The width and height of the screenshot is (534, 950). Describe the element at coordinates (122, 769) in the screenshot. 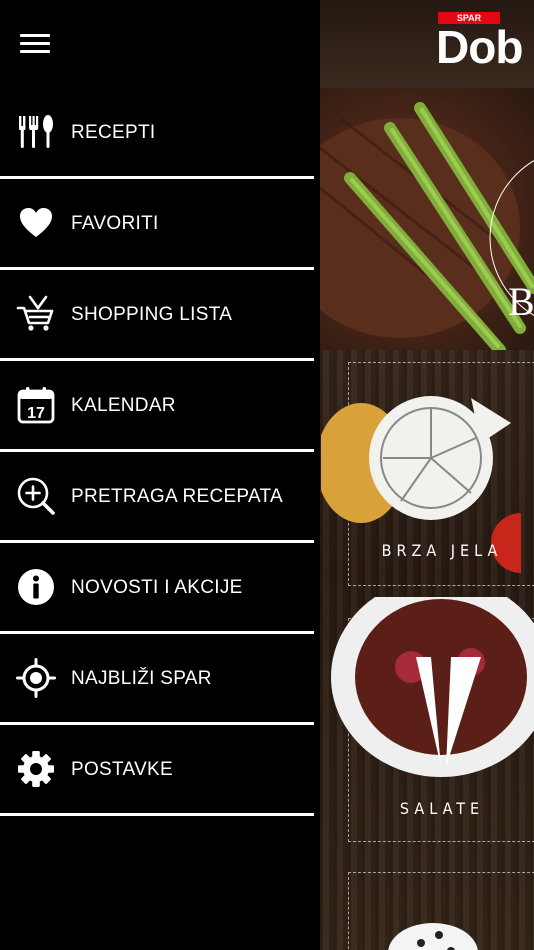

I see `menu-label-postavke: POSTAVKE` at that location.